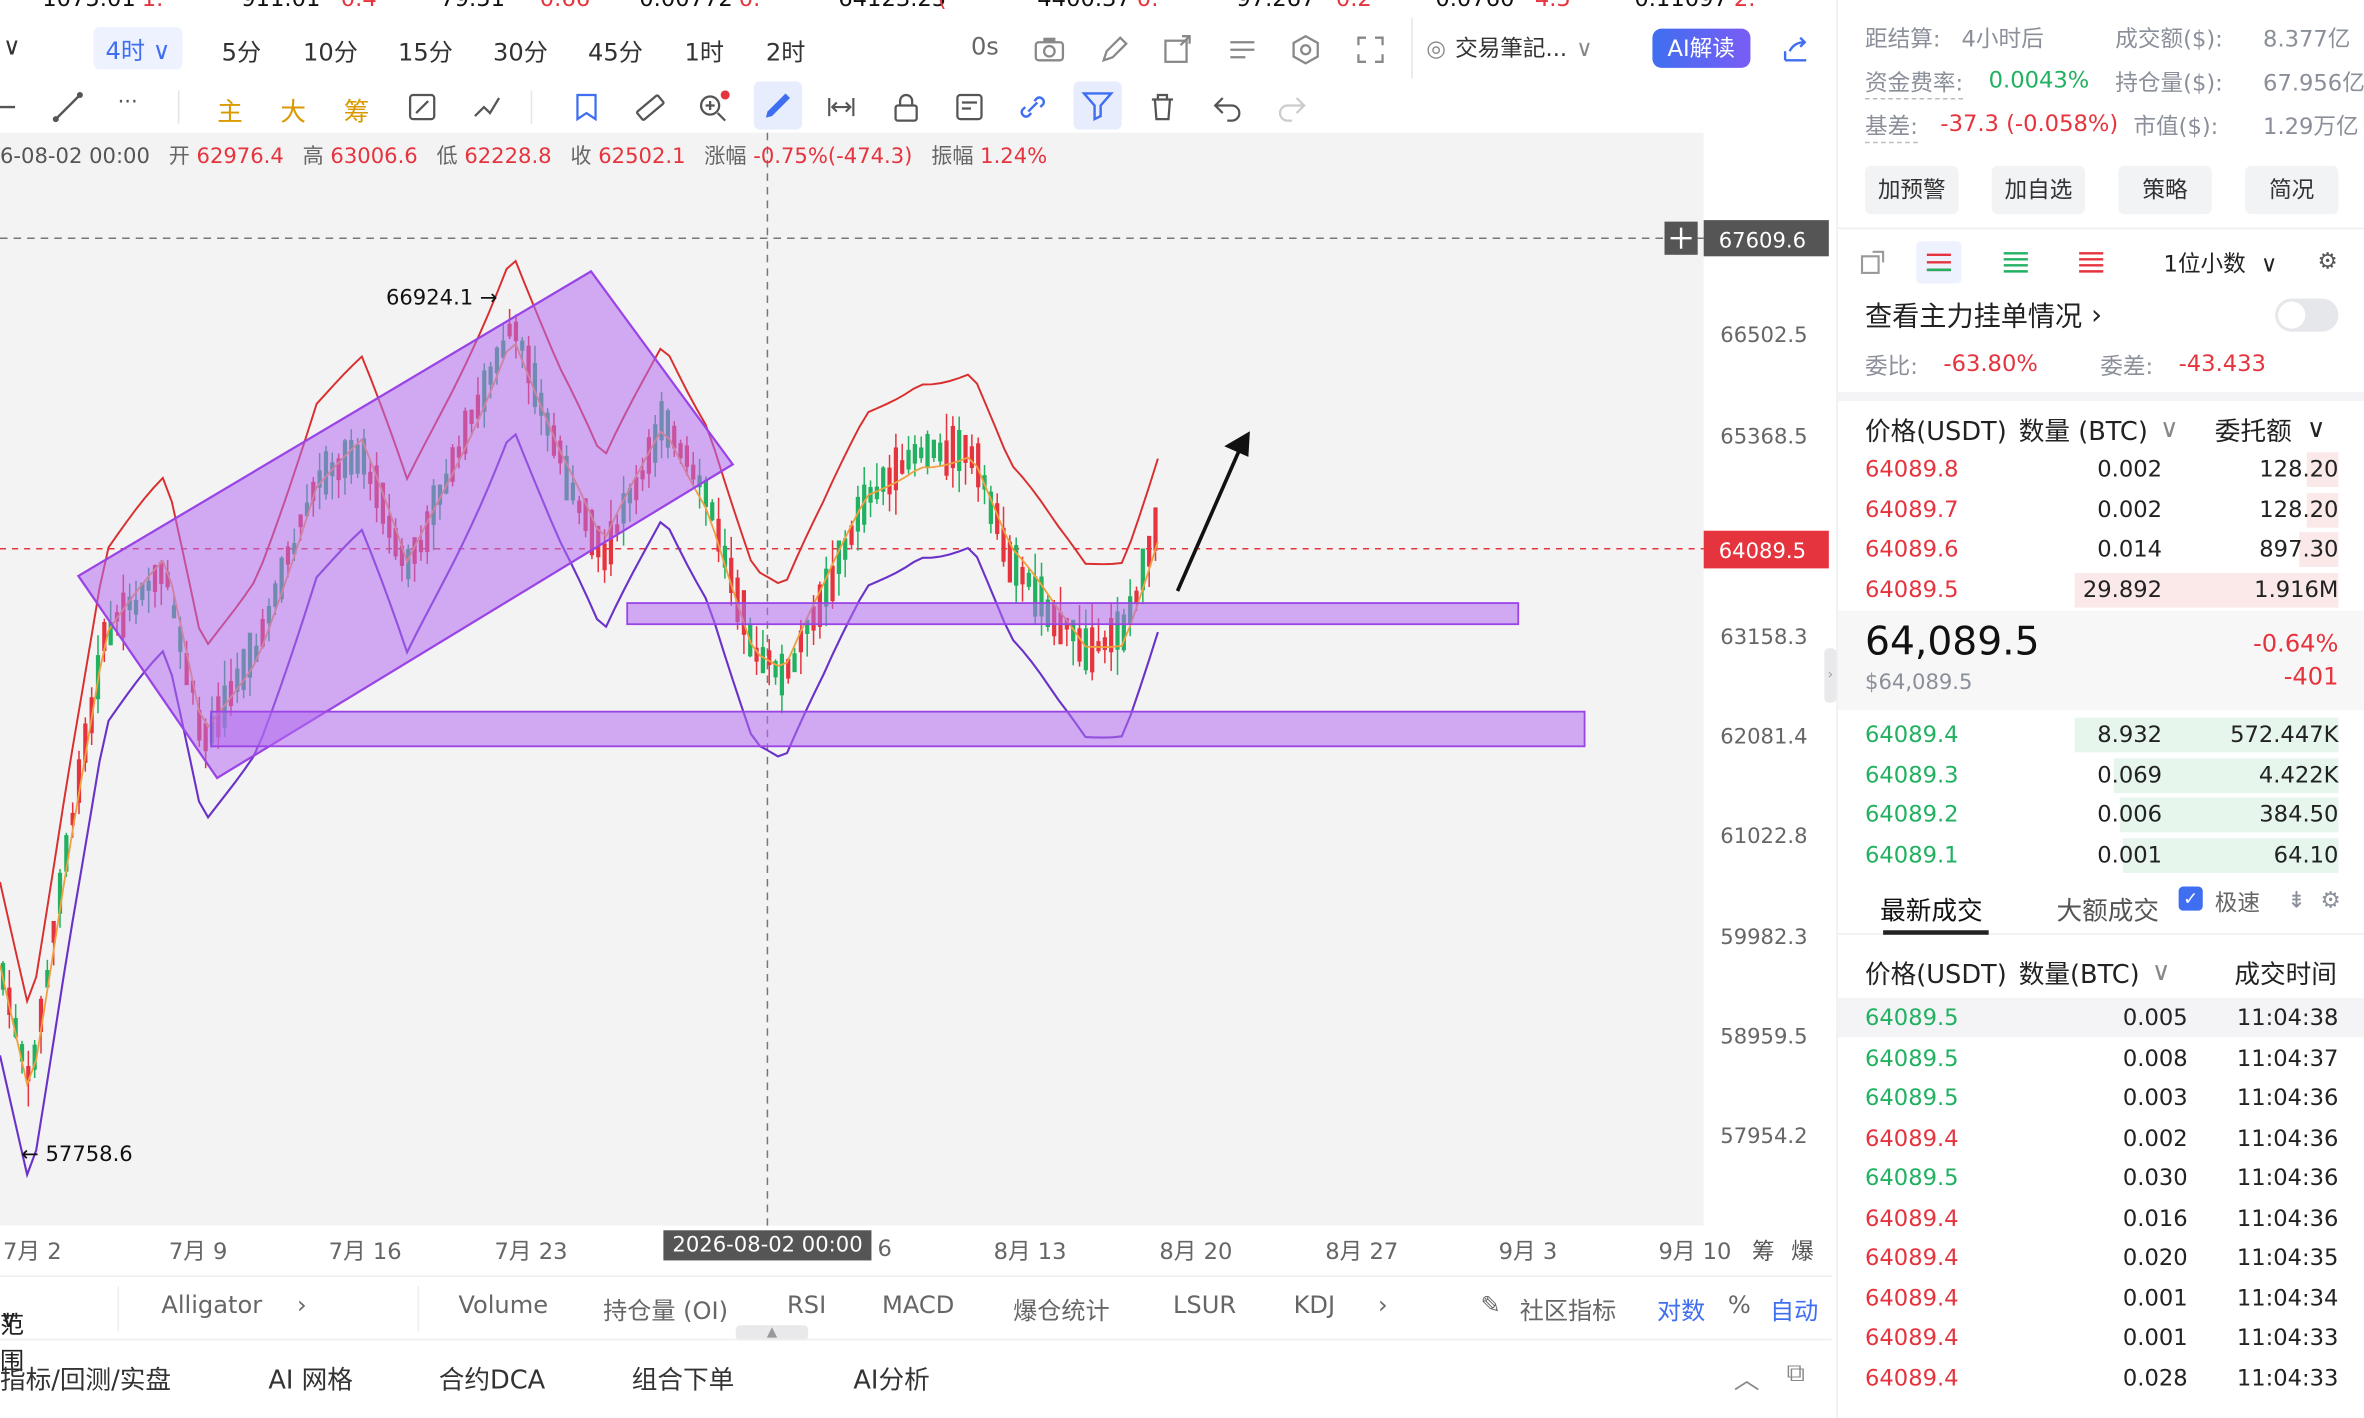 Image resolution: width=2364 pixels, height=1418 pixels. I want to click on ai-analysis-tab: AI分析, so click(891, 1377).